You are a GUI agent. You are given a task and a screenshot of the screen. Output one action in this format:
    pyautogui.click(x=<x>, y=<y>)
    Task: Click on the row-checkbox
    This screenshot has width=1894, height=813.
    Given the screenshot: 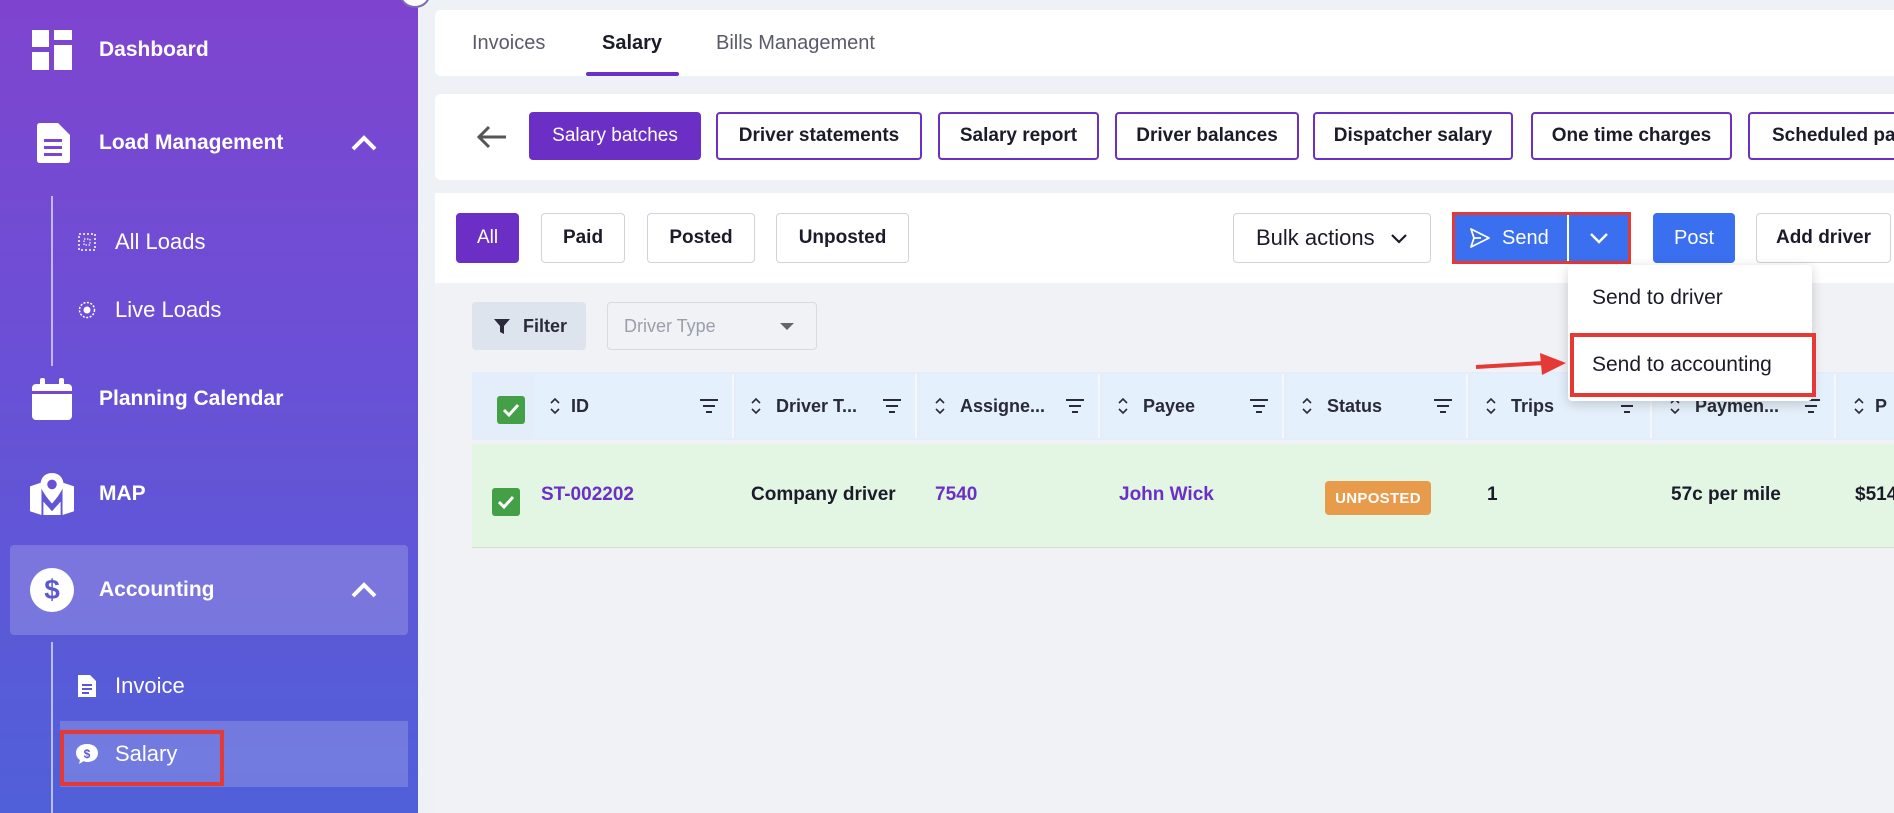 What is the action you would take?
    pyautogui.click(x=506, y=502)
    